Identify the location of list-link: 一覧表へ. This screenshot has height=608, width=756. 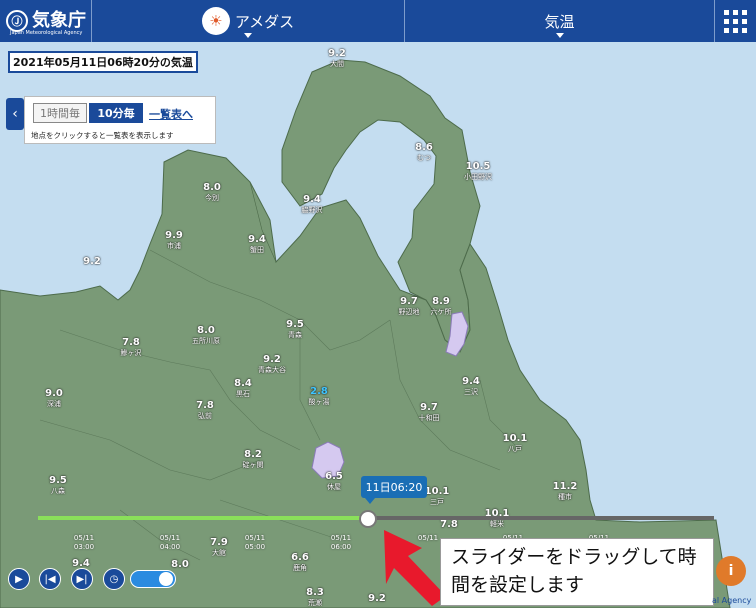
(171, 114).